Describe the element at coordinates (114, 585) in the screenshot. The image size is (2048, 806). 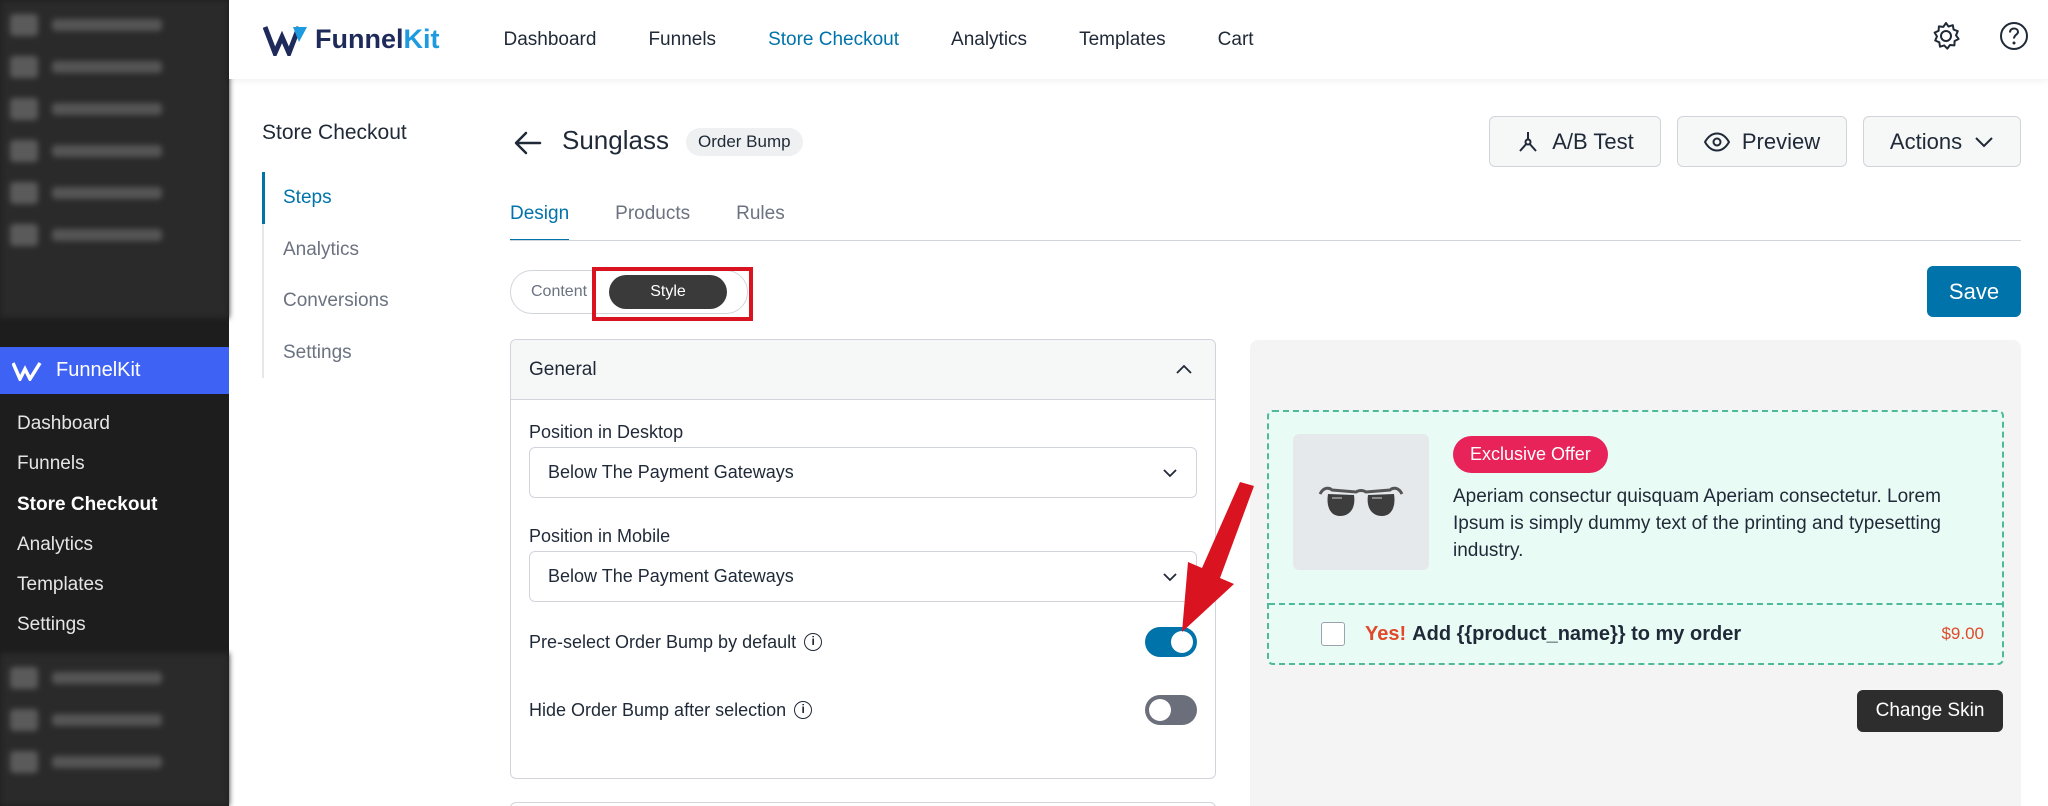
I see `wp-menu-templates: Templates` at that location.